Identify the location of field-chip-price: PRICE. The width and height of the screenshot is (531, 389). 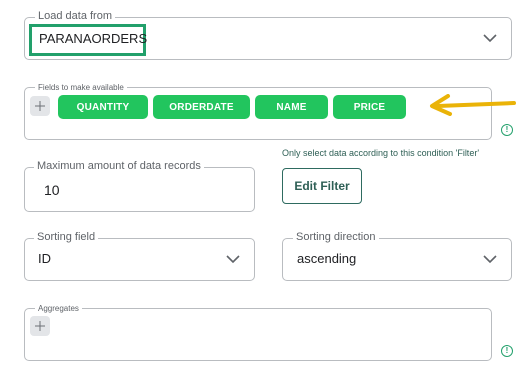
(369, 107).